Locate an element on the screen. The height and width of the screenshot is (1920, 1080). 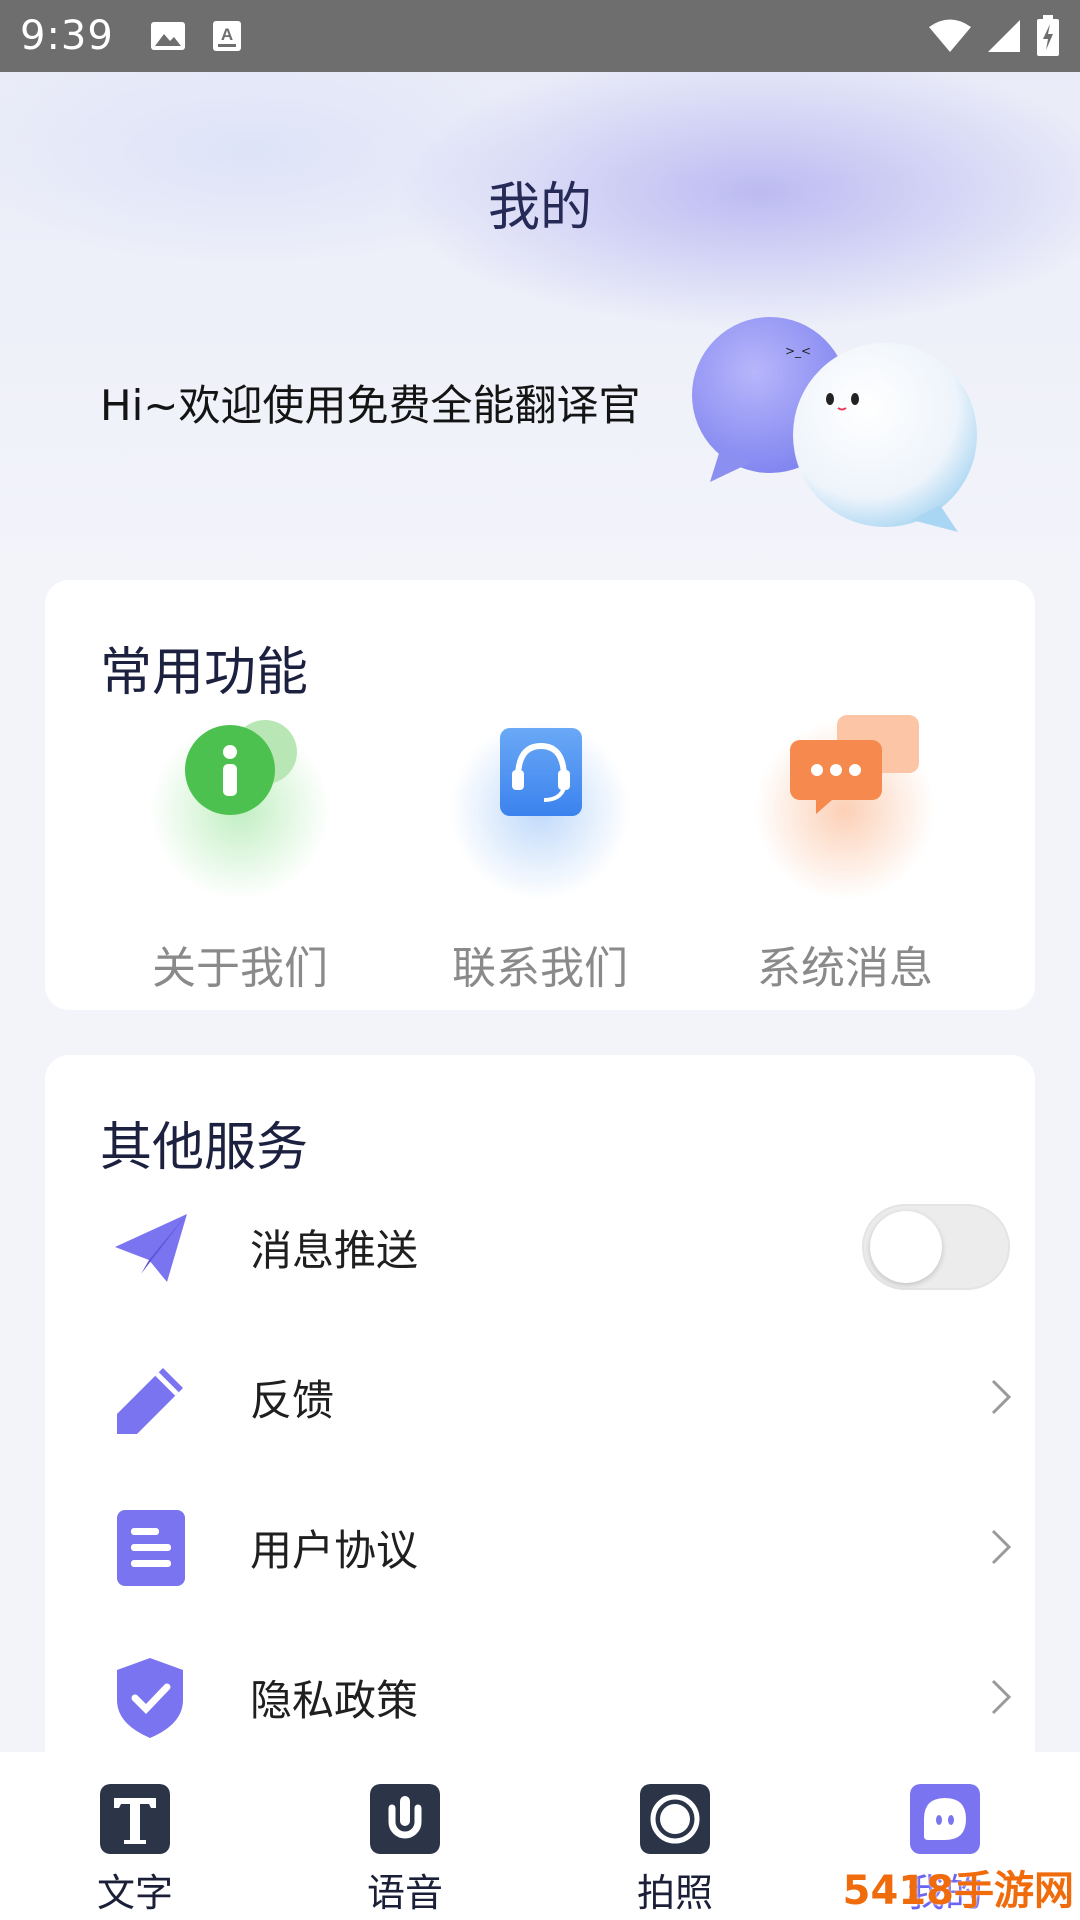
toggle-knob is located at coordinates (906, 1247).